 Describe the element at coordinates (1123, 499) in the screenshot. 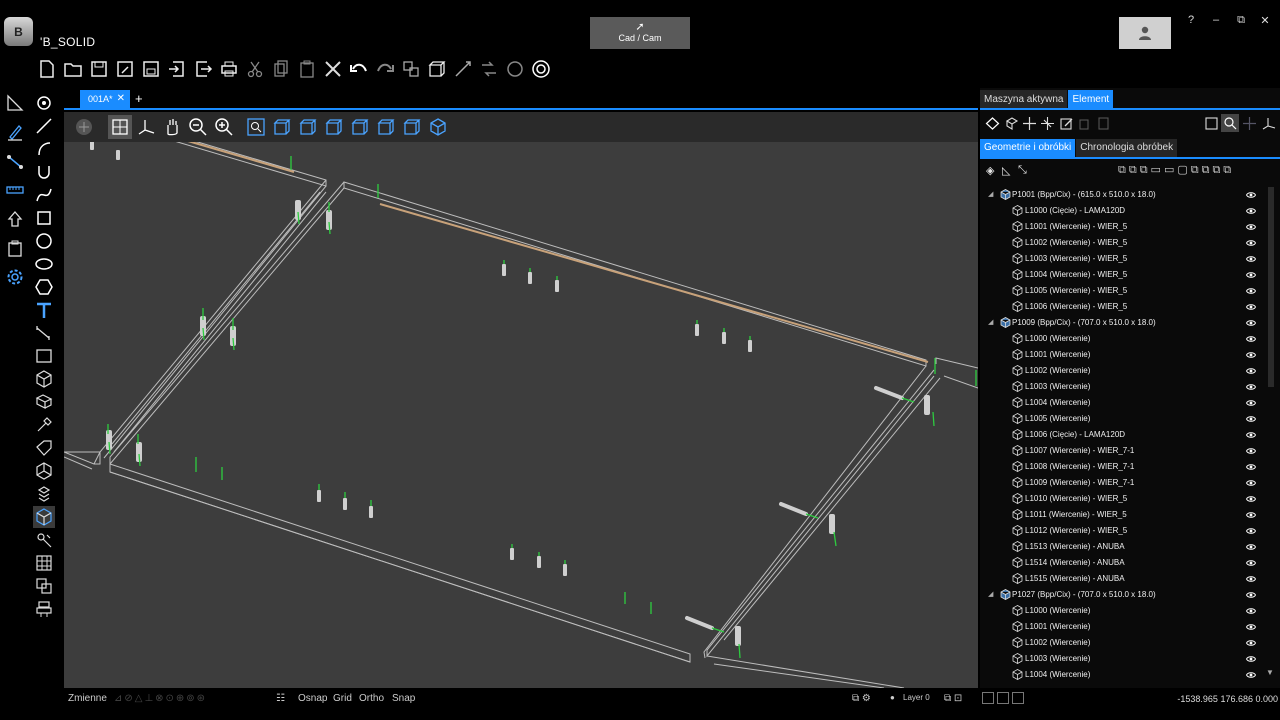

I see `tree-operation-item: L1010 (Wiercenie) - WIER_5` at that location.